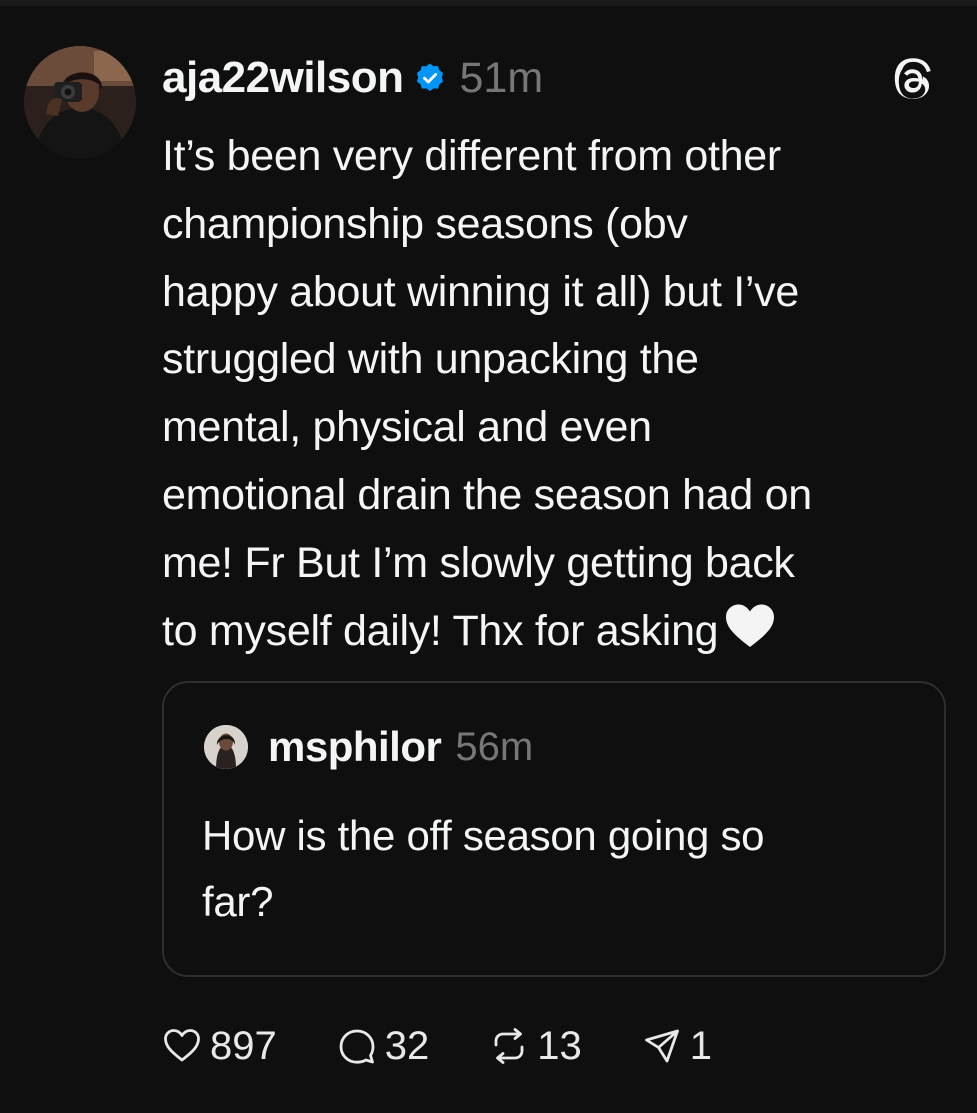  What do you see at coordinates (661, 1046) in the screenshot?
I see `share-icon` at bounding box center [661, 1046].